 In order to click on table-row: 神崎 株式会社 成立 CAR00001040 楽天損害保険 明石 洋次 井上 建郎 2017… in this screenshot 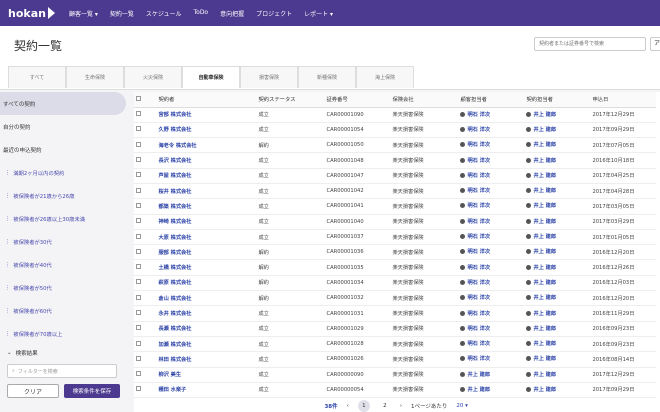, I will do `click(395, 222)`.